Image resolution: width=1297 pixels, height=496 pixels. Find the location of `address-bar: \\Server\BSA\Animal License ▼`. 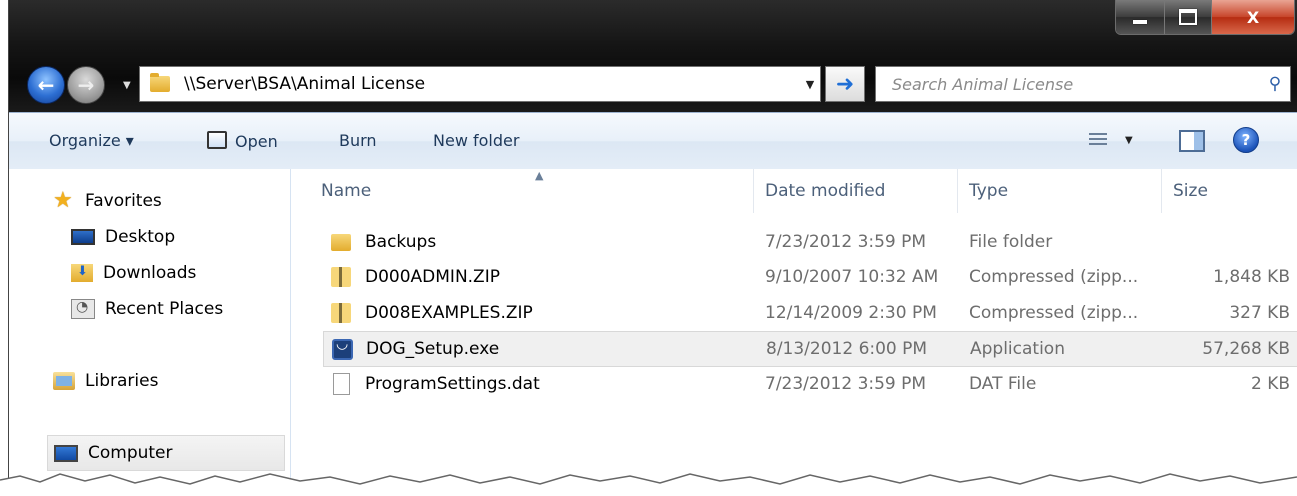

address-bar: \\Server\BSA\Animal License ▼ is located at coordinates (480, 84).